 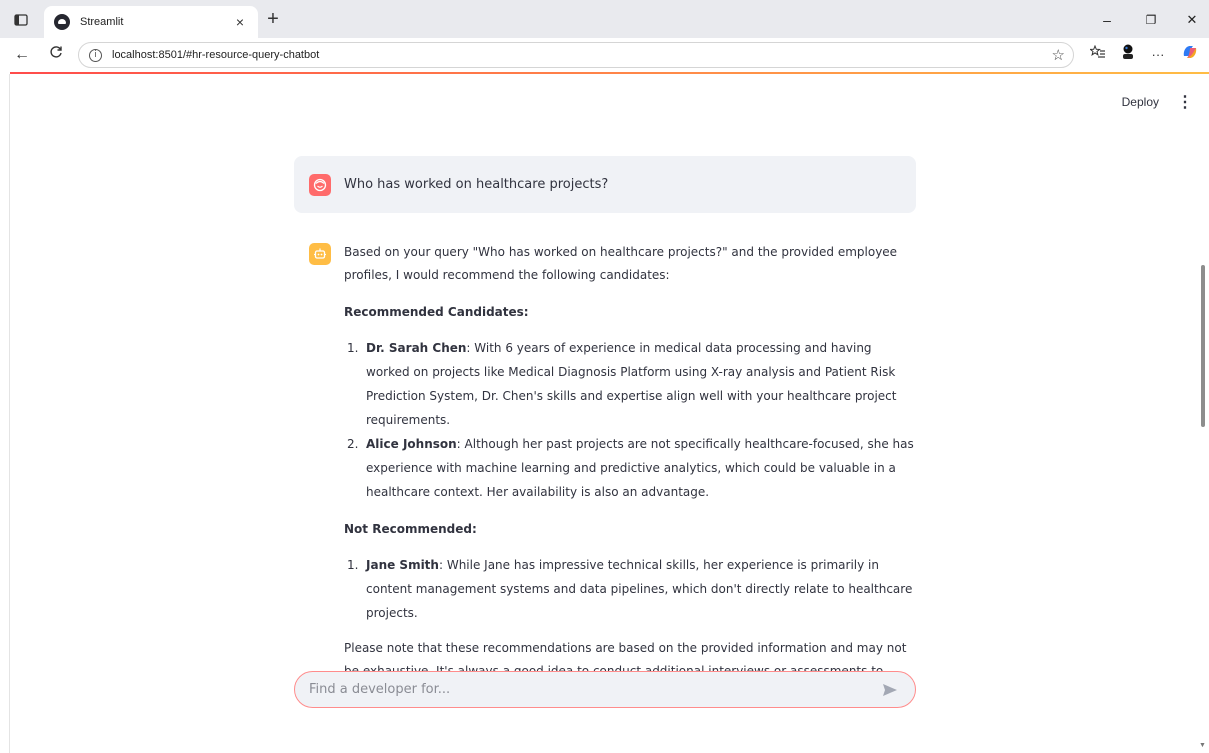 What do you see at coordinates (1185, 102) in the screenshot?
I see `main-menu-icon: ⋮` at bounding box center [1185, 102].